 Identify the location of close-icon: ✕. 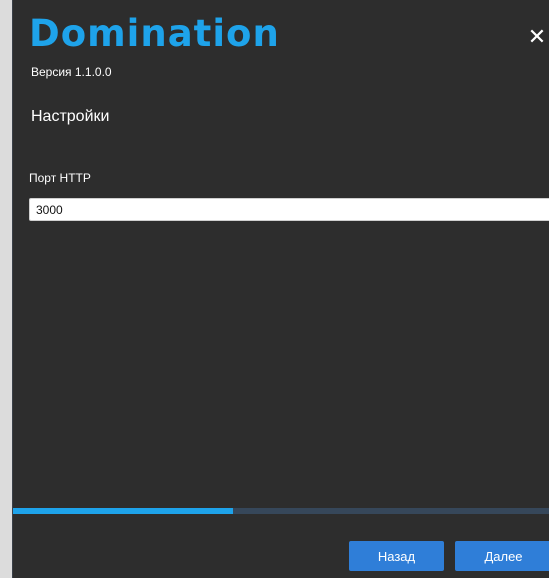
(537, 38).